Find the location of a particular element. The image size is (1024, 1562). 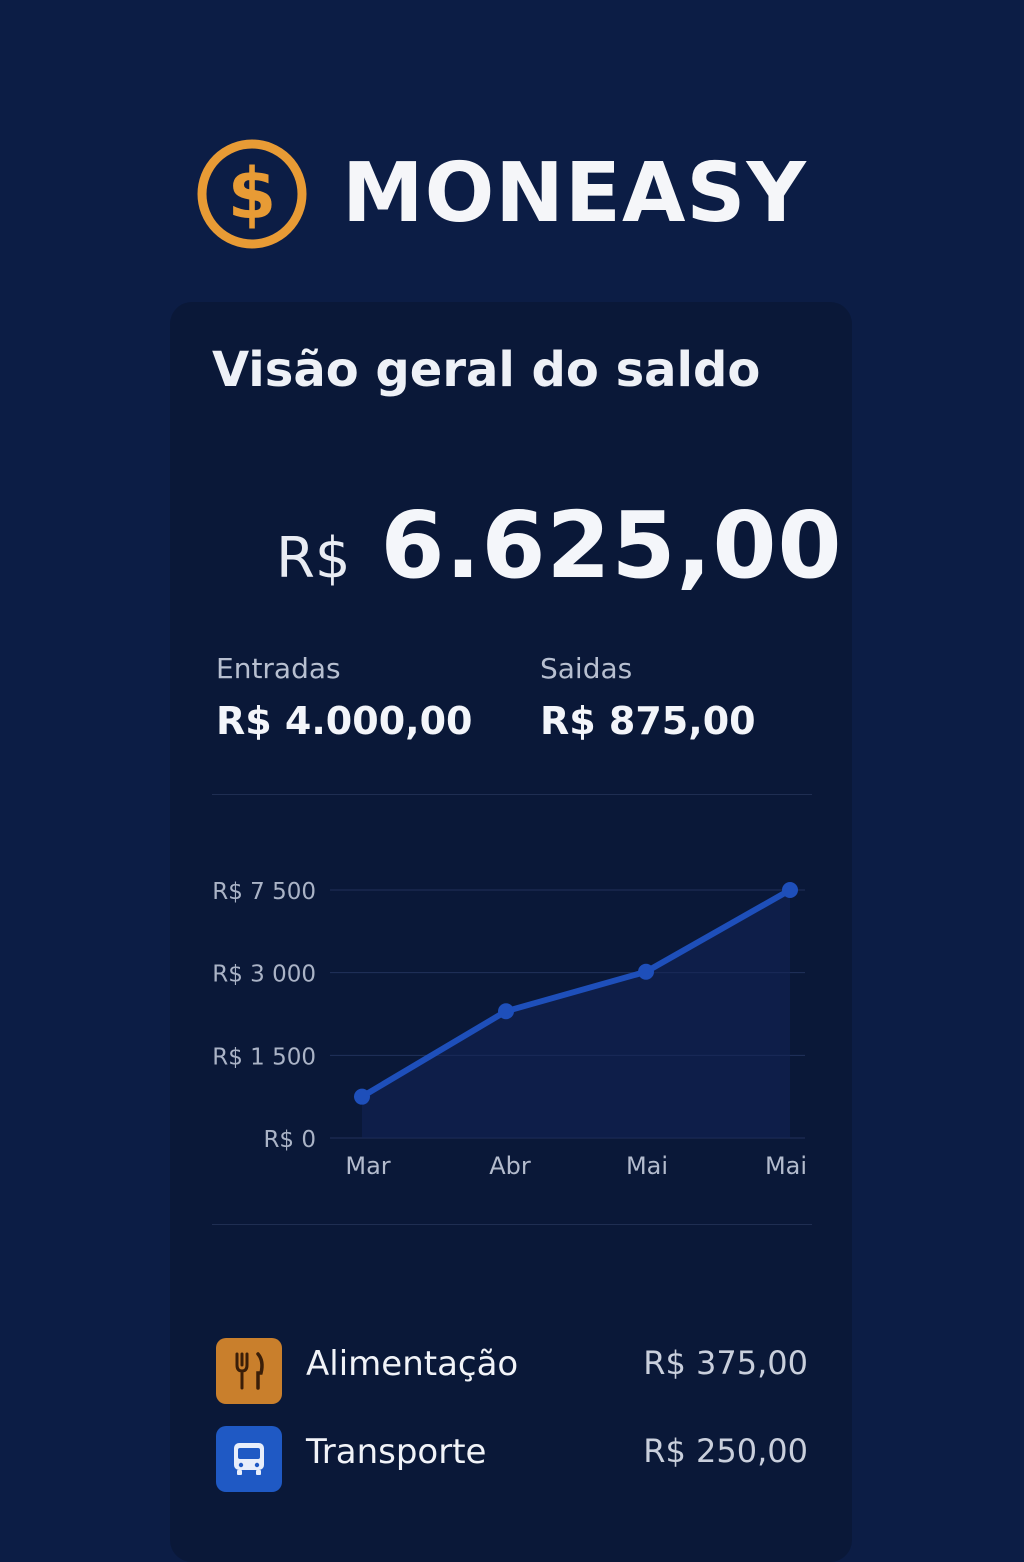

category-row-food: Alimentação R$ 375,00 is located at coordinates (512, 1371).